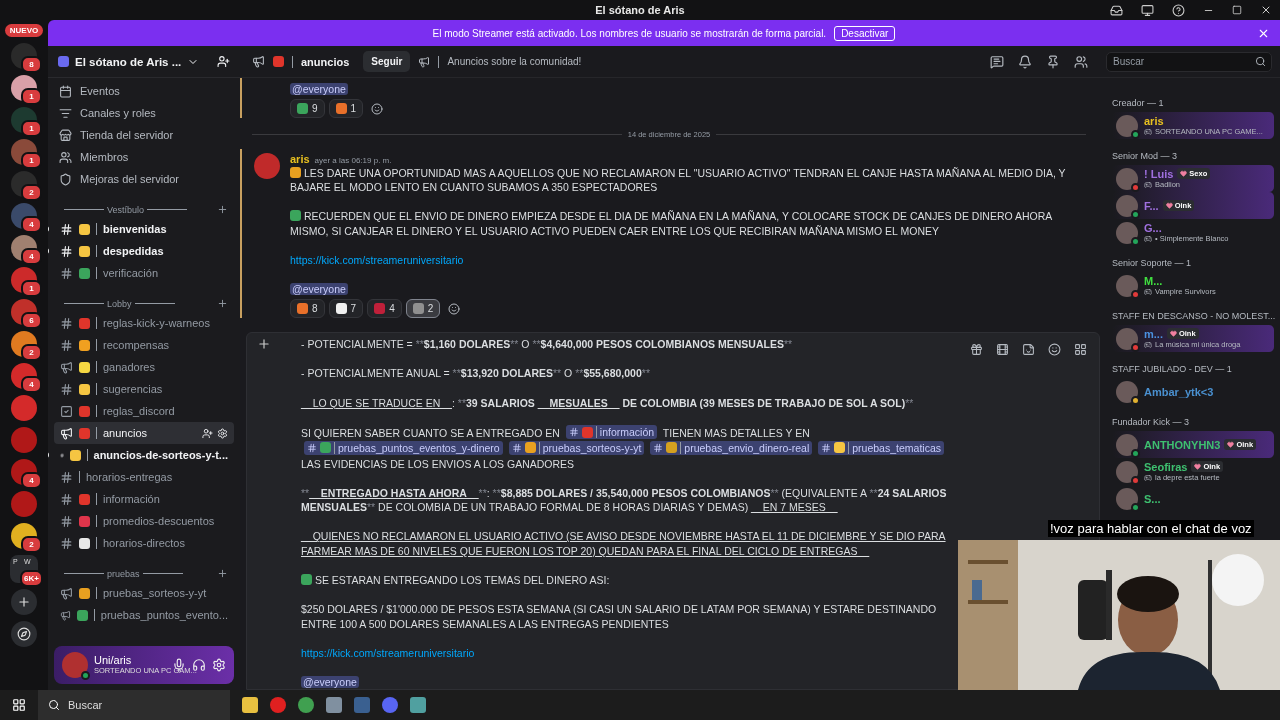  What do you see at coordinates (144, 367) in the screenshot?
I see `channel-item: ganadores` at bounding box center [144, 367].